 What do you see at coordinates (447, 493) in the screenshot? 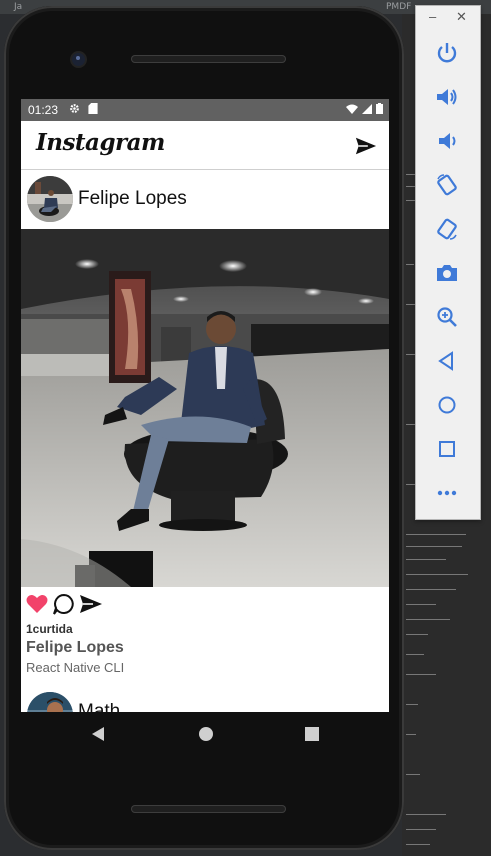
I see `more-icon` at bounding box center [447, 493].